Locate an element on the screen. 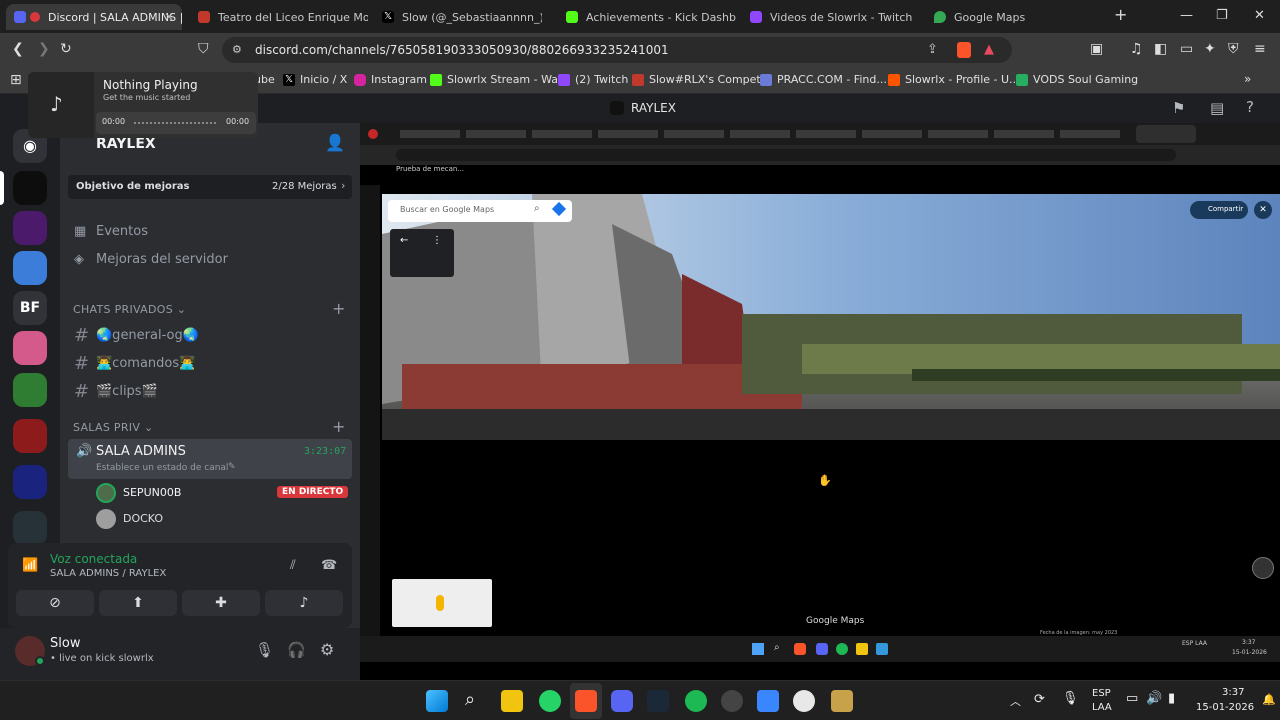 The image size is (1280, 720). bookmark-twitch: (2) Twitch is located at coordinates (593, 79).